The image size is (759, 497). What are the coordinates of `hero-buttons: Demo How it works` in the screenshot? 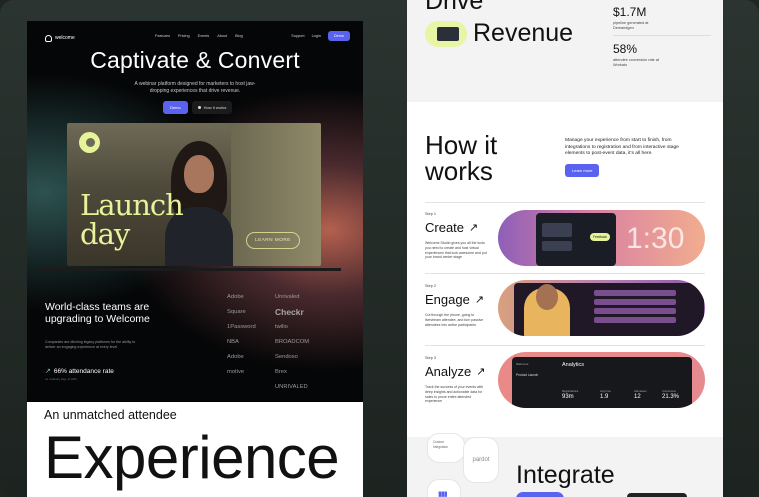 It's located at (198, 107).